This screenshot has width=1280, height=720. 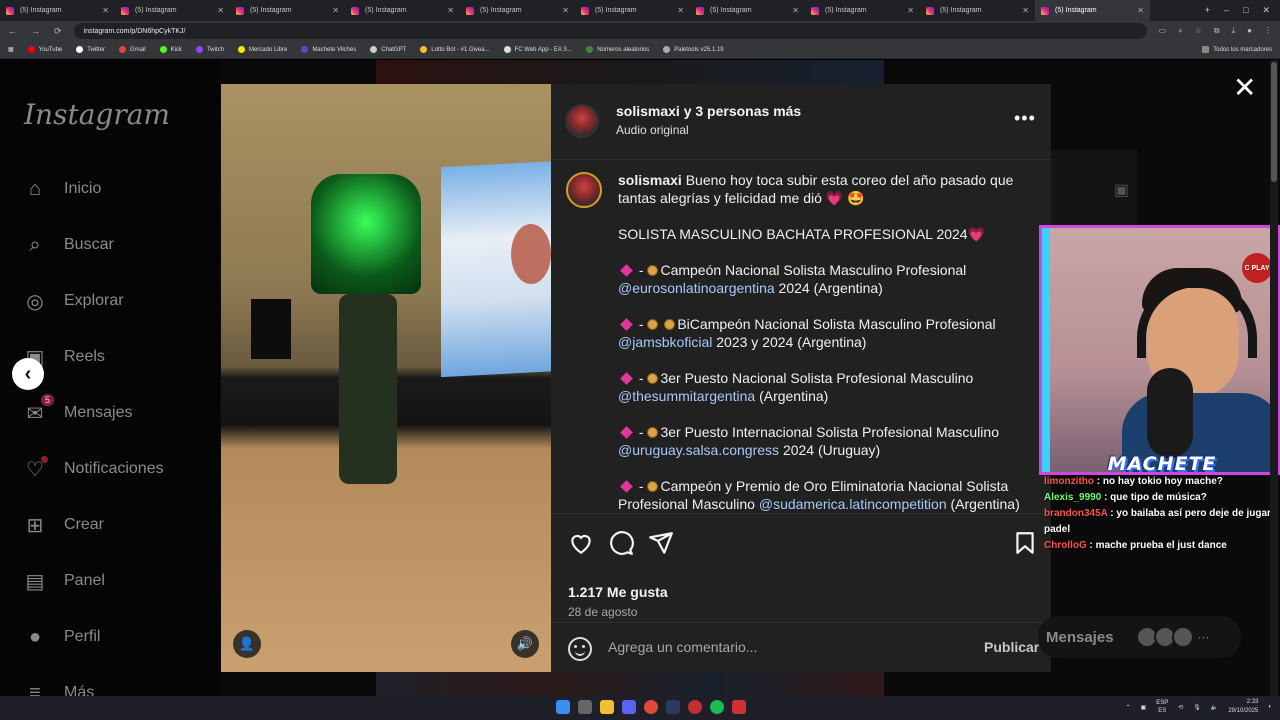 I want to click on bookmark-item: Kick, so click(x=170, y=49).